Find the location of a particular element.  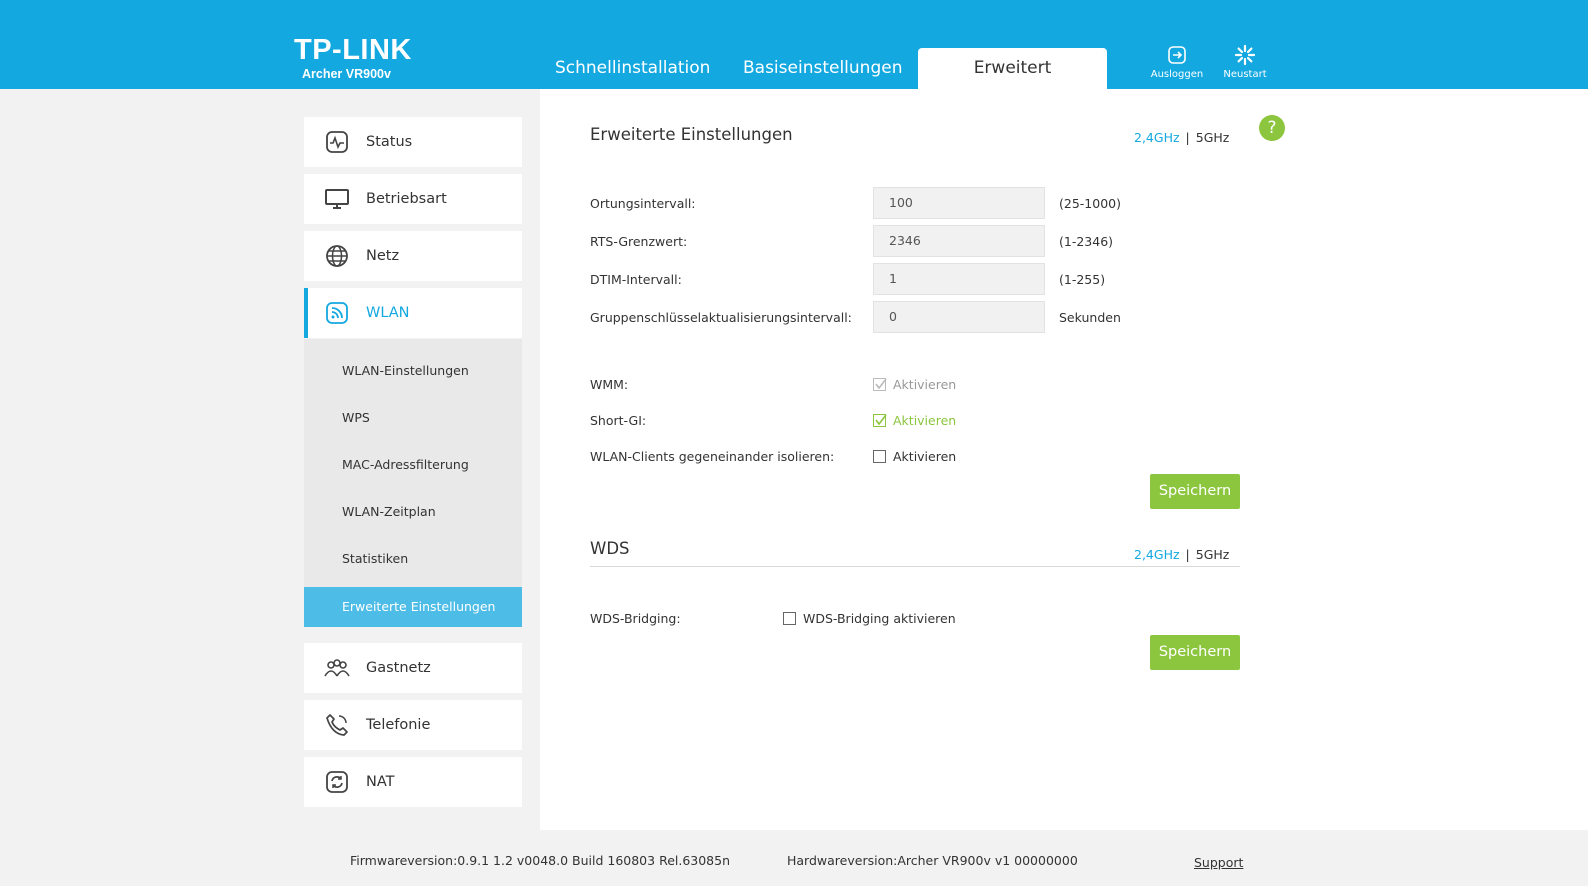

wds-title: WDS is located at coordinates (610, 548).